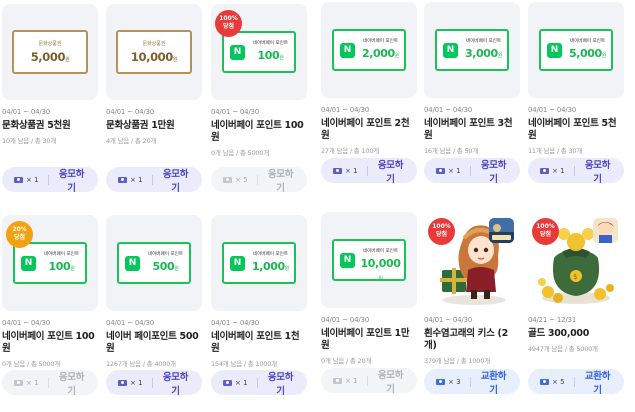 The height and width of the screenshot is (412, 635). Describe the element at coordinates (605, 230) in the screenshot. I see `game-app-icon` at that location.